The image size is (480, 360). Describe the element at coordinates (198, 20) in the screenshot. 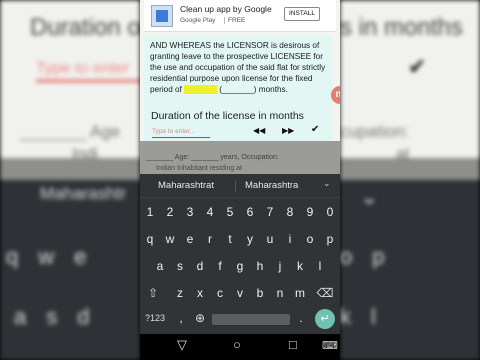

I see `ad-store: Google Play` at that location.